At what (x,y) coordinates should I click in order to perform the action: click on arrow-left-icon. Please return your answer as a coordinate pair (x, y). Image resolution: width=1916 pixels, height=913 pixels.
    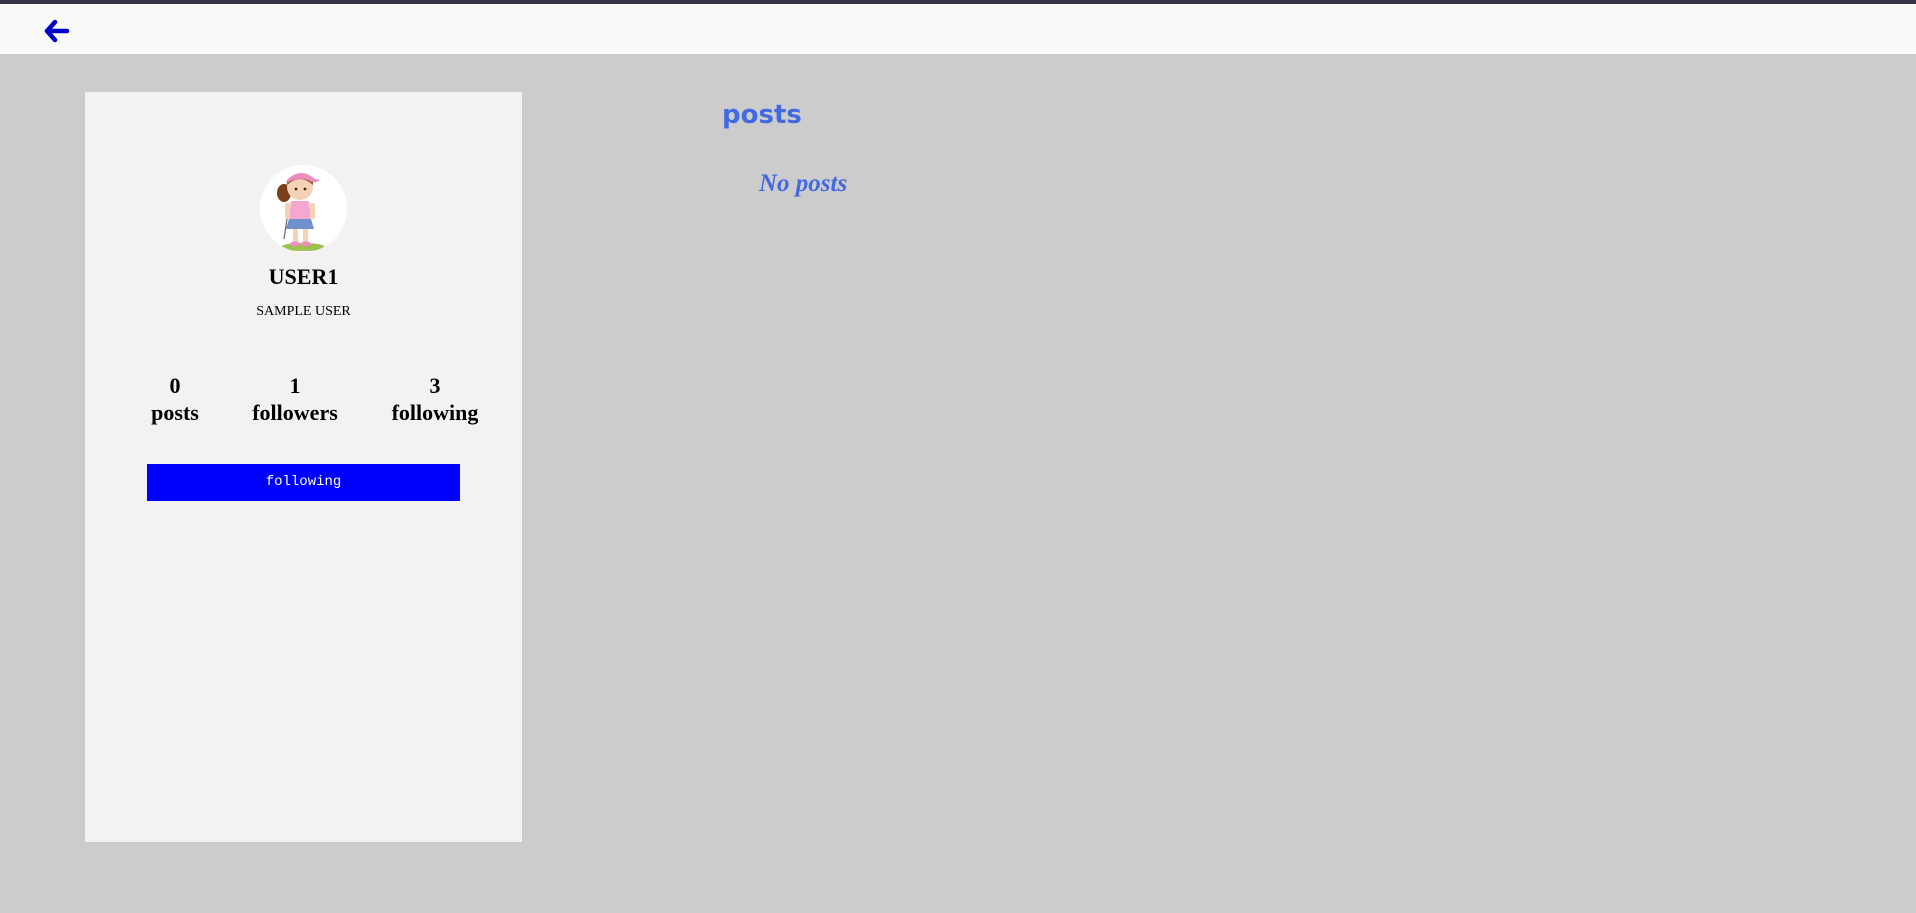
    Looking at the image, I should click on (57, 31).